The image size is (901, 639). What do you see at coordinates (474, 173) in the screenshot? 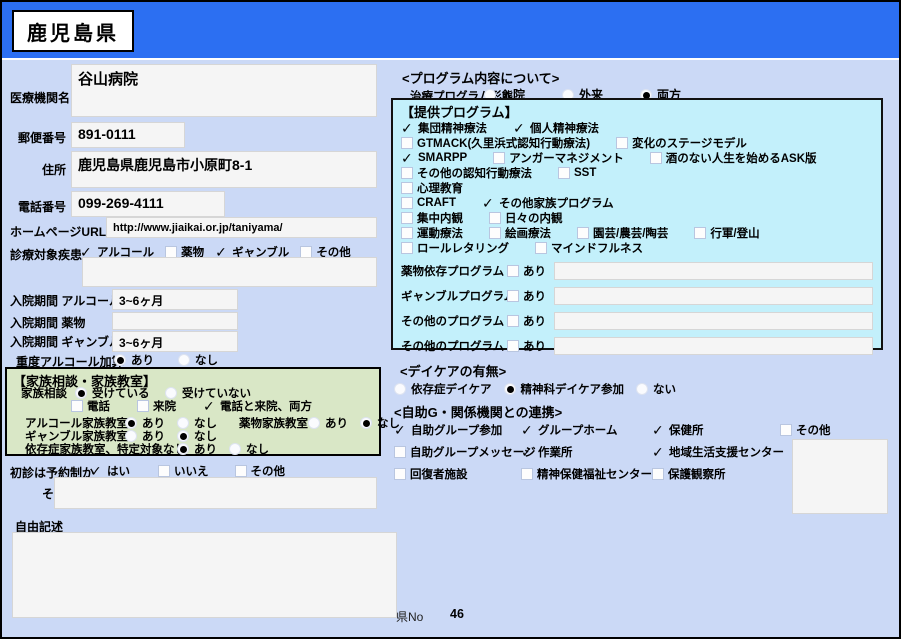
I see `checkbox-label: その他の認知行動療法` at bounding box center [474, 173].